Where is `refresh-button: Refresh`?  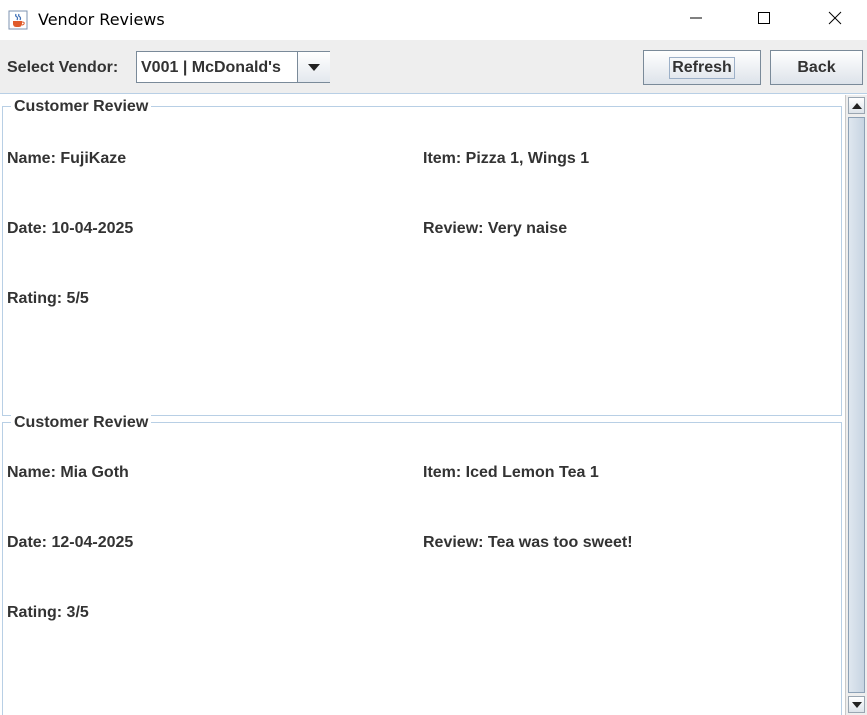
refresh-button: Refresh is located at coordinates (702, 67).